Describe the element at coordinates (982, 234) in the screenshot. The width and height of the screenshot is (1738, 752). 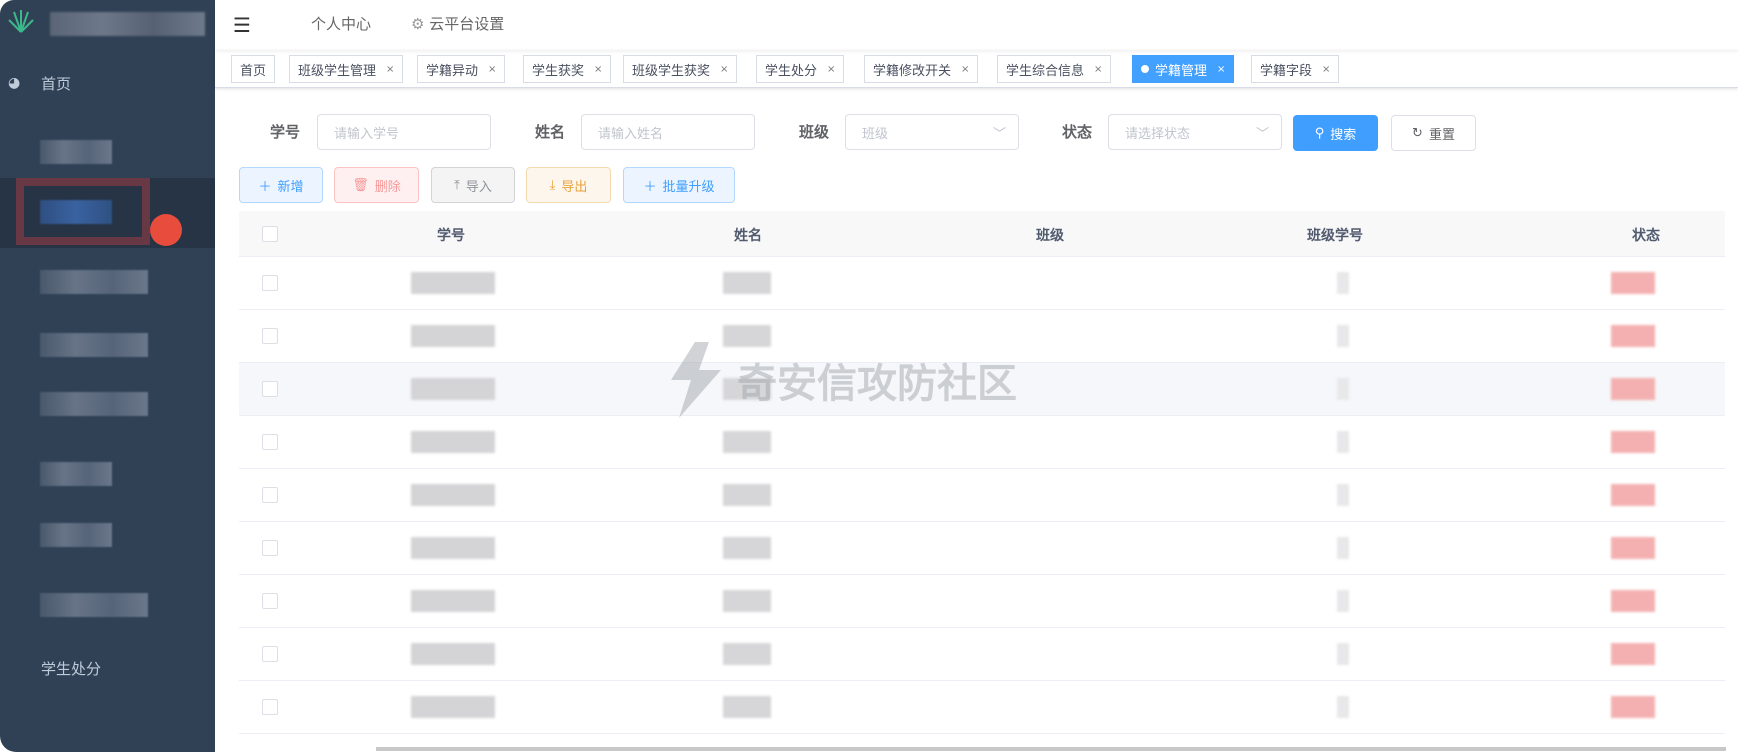
I see `table-header: 学号 姓名 班级 班级学号 状态` at that location.